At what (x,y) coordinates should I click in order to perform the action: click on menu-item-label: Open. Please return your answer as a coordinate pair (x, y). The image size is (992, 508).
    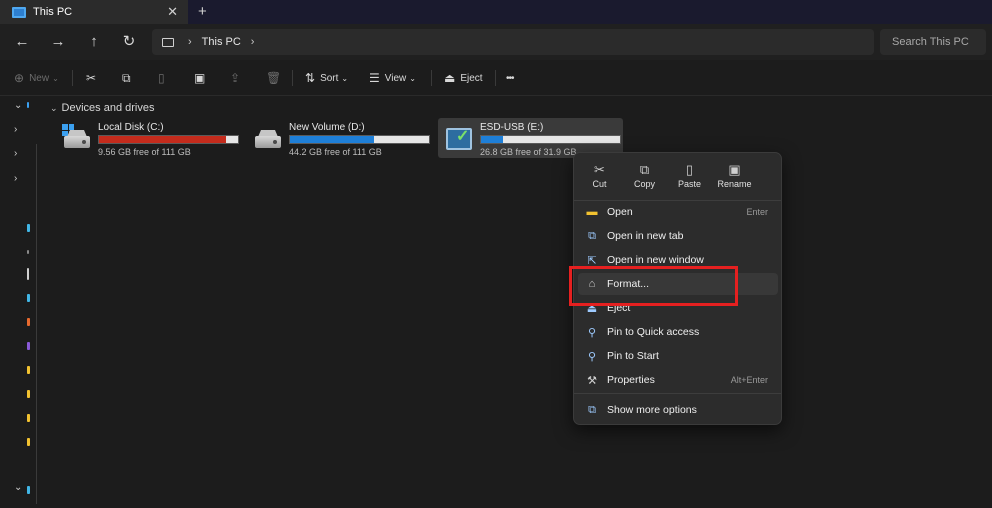
    Looking at the image, I should click on (620, 212).